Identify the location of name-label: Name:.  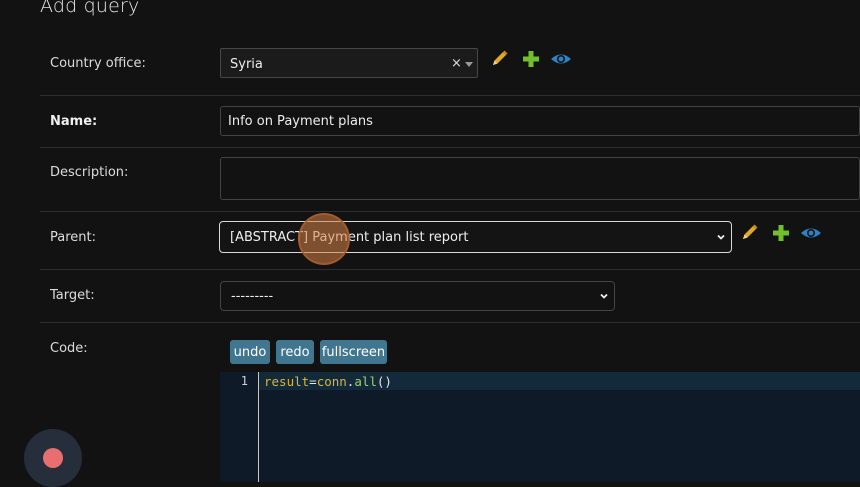
(74, 121).